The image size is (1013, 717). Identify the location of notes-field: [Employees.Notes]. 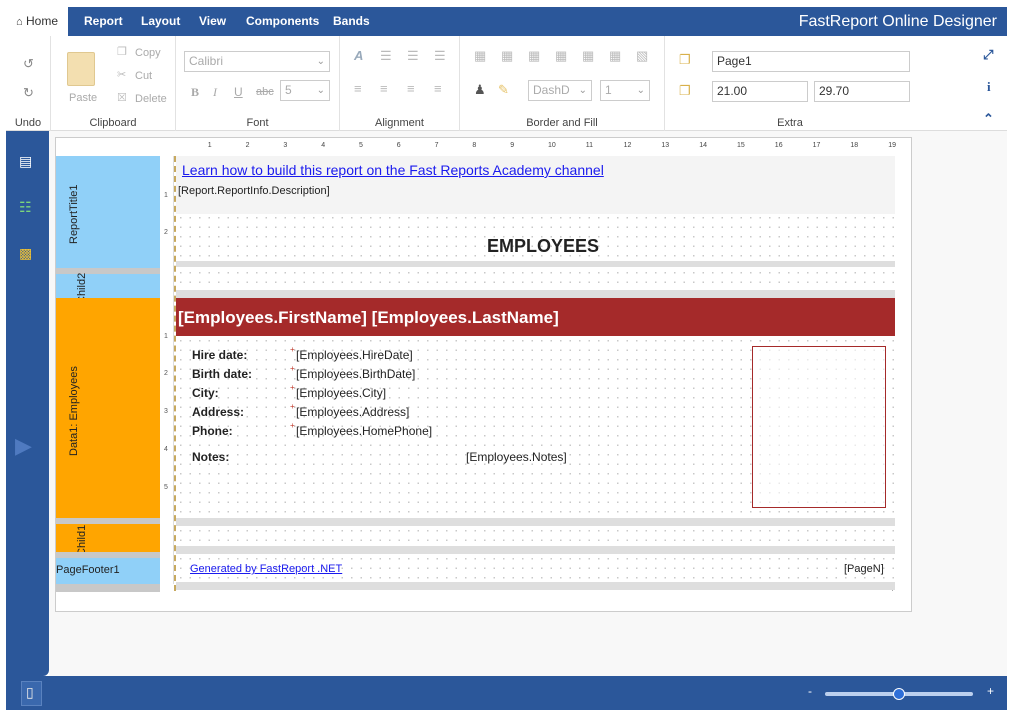
(516, 457).